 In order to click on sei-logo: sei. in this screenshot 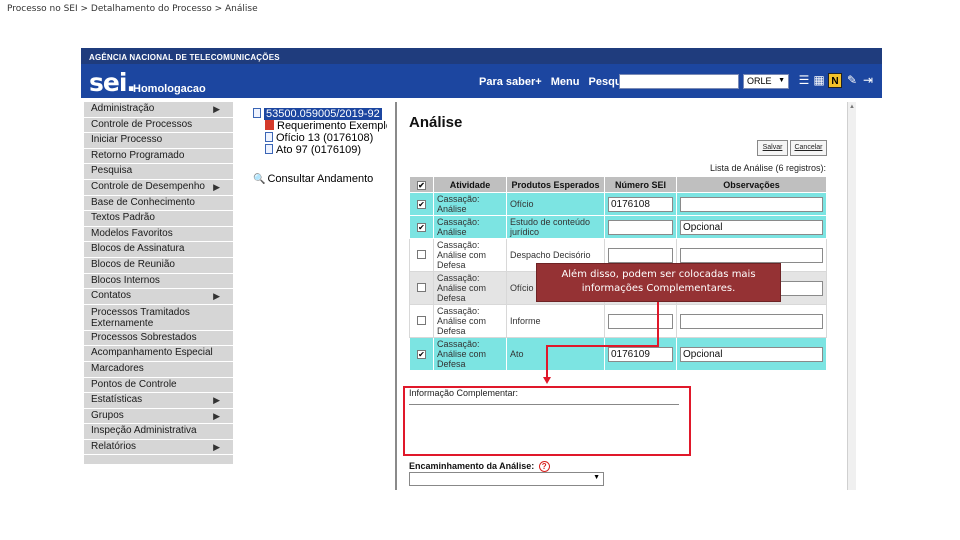, I will do `click(112, 82)`.